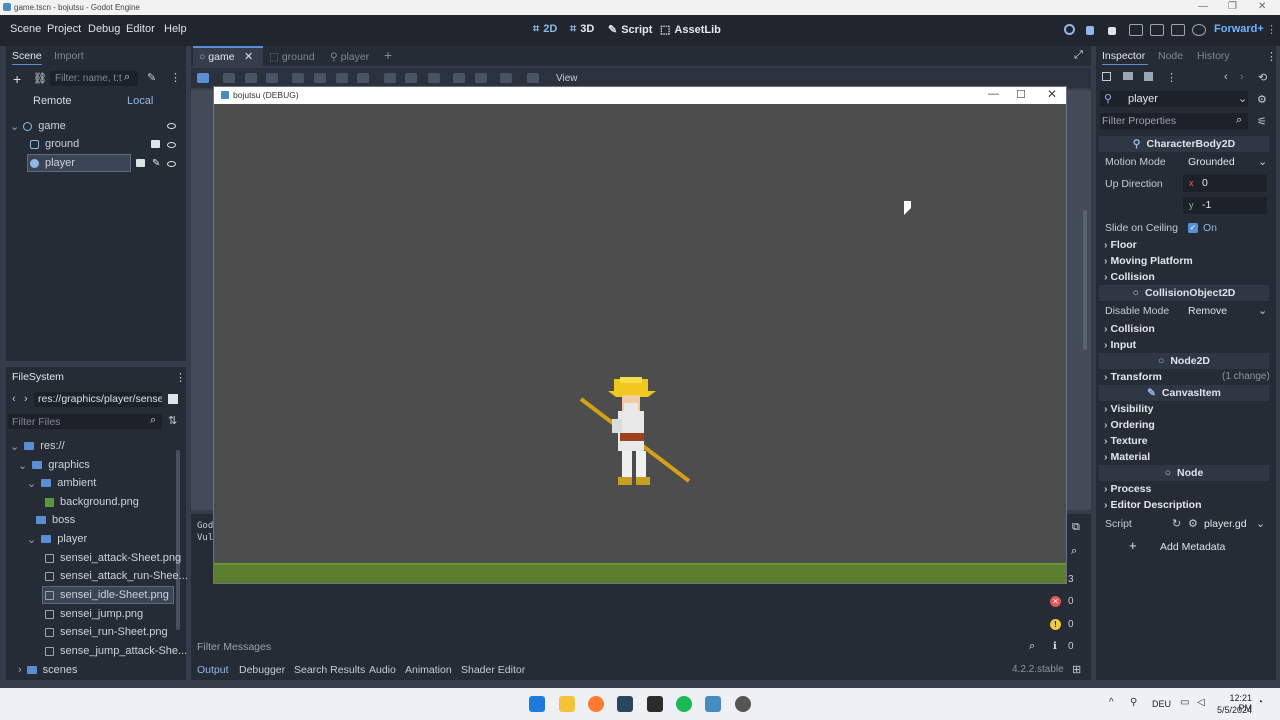  I want to click on tab-history: History, so click(1213, 56).